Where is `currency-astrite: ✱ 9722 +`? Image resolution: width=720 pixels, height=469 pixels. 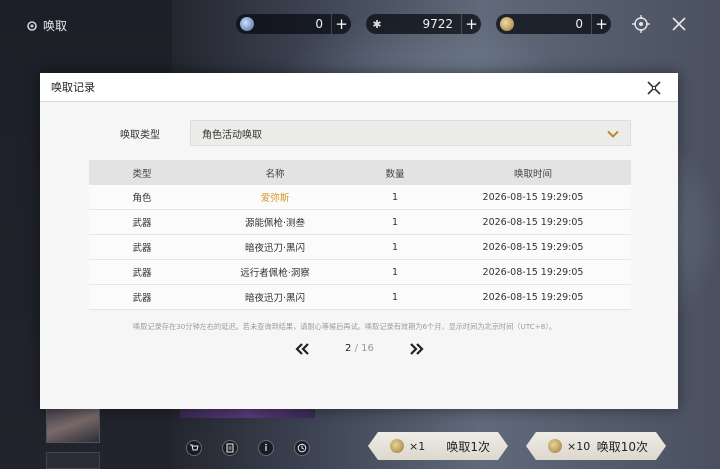
currency-astrite: ✱ 9722 + is located at coordinates (423, 24).